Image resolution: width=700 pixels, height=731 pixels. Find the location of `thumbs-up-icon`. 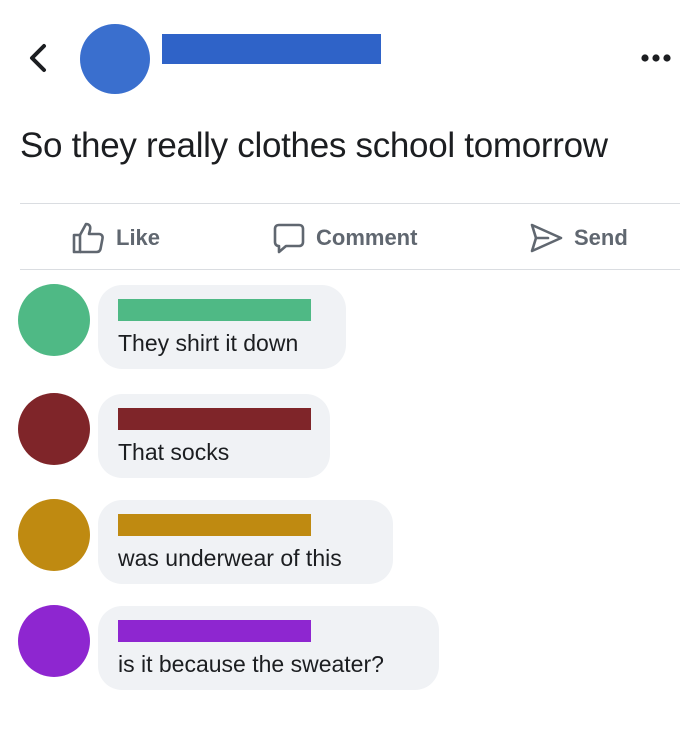

thumbs-up-icon is located at coordinates (88, 238).